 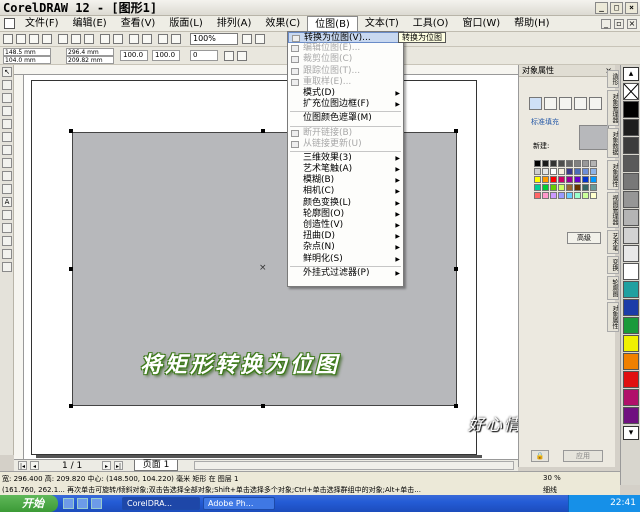 What do you see at coordinates (147, 39) in the screenshot?
I see `export-icon` at bounding box center [147, 39].